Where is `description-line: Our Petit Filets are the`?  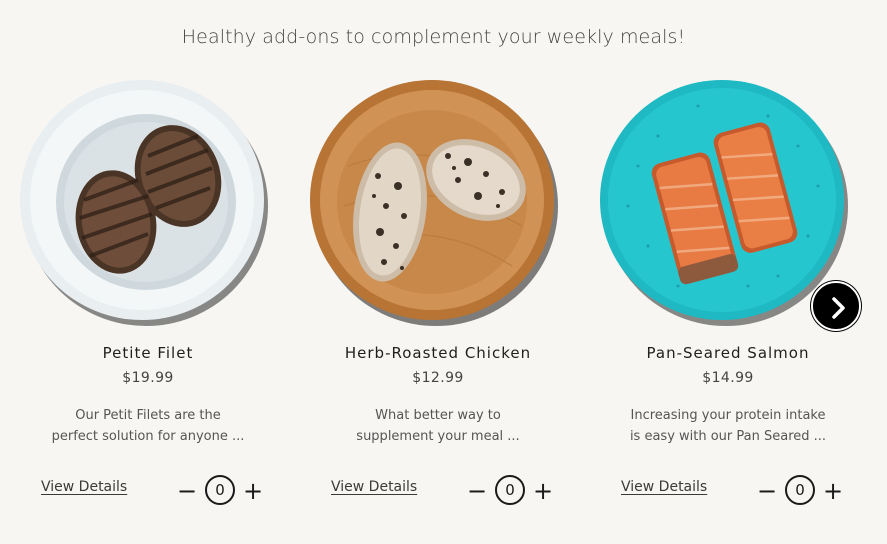 description-line: Our Petit Filets are the is located at coordinates (148, 415).